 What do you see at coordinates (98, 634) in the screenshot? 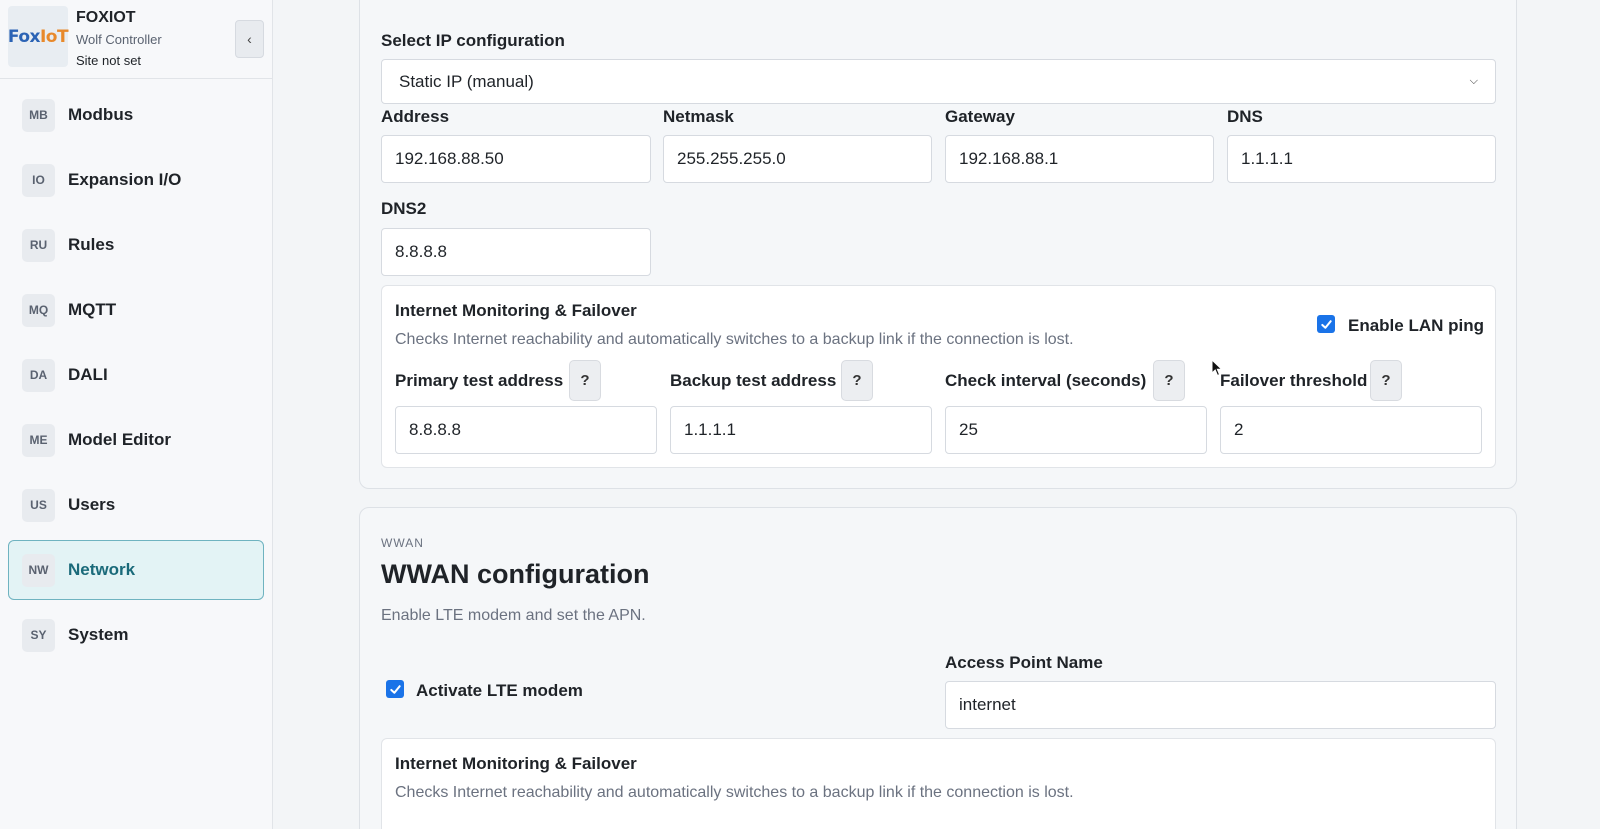
I see `sidebar-item-label: System` at bounding box center [98, 634].